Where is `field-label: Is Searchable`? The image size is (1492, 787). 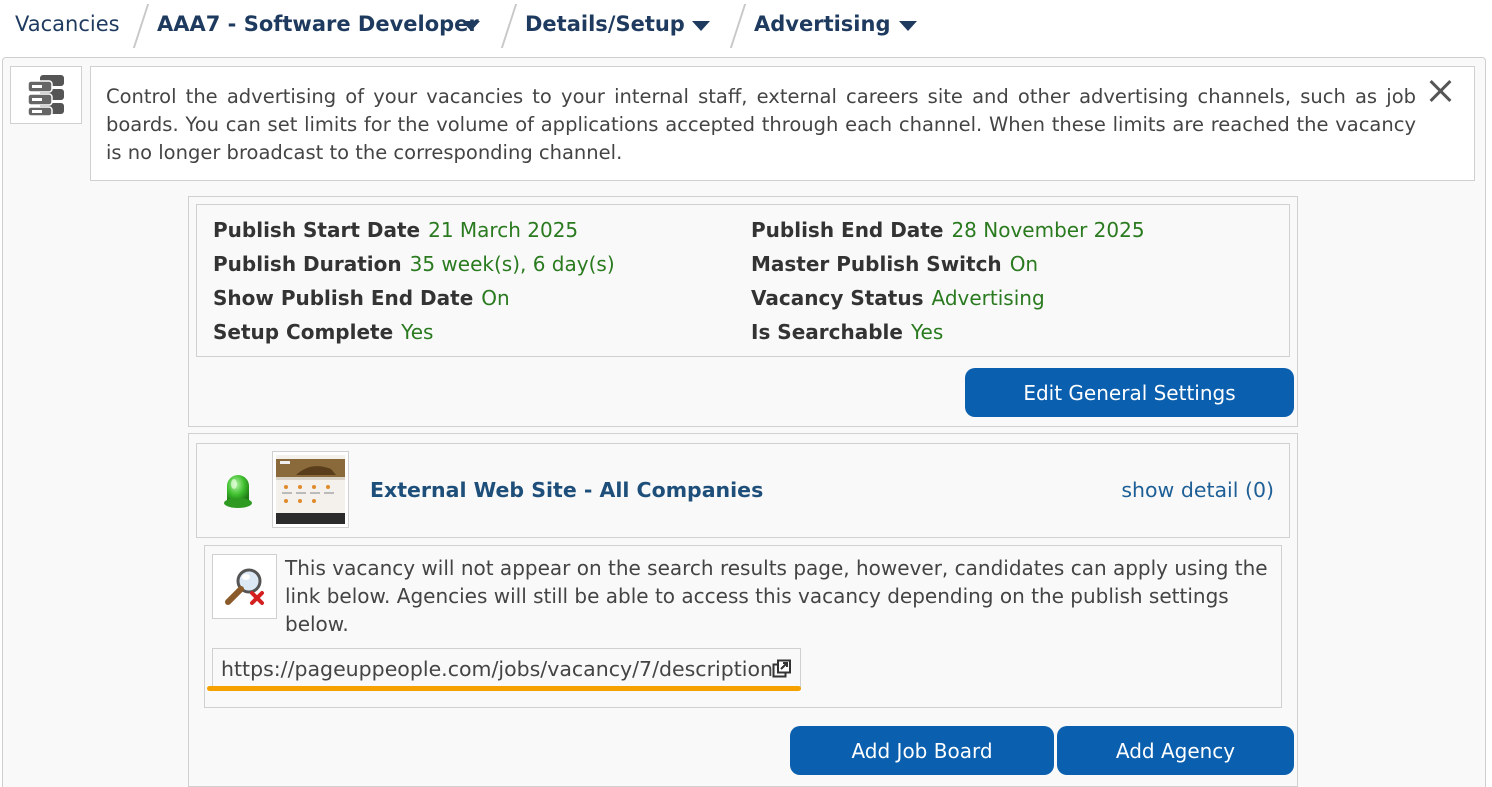 field-label: Is Searchable is located at coordinates (827, 332).